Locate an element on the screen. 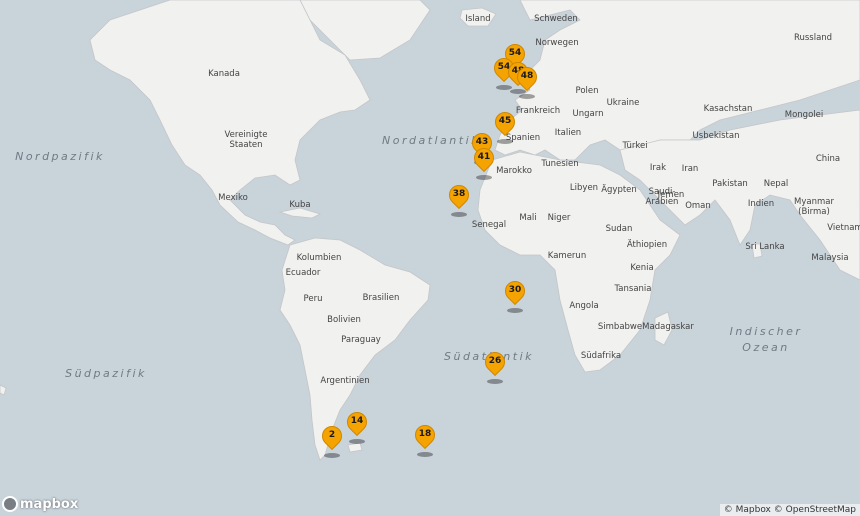 Image resolution: width=860 pixels, height=516 pixels. map-marker: 30 is located at coordinates (515, 294).